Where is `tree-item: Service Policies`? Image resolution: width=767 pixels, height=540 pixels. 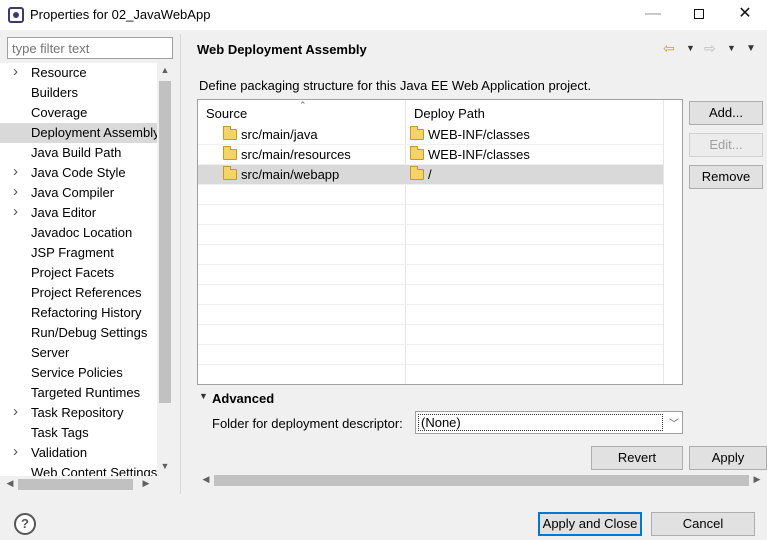 tree-item: Service Policies is located at coordinates (78, 373).